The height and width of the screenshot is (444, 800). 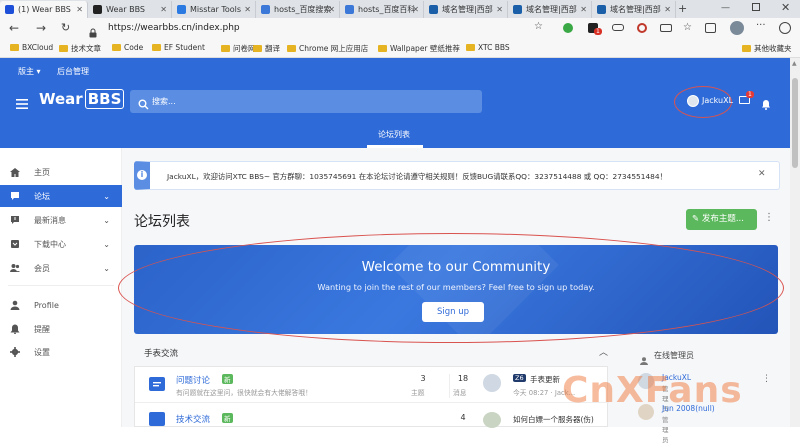 What do you see at coordinates (394, 134) in the screenshot?
I see `tab-forum-list: 论坛列表` at bounding box center [394, 134].